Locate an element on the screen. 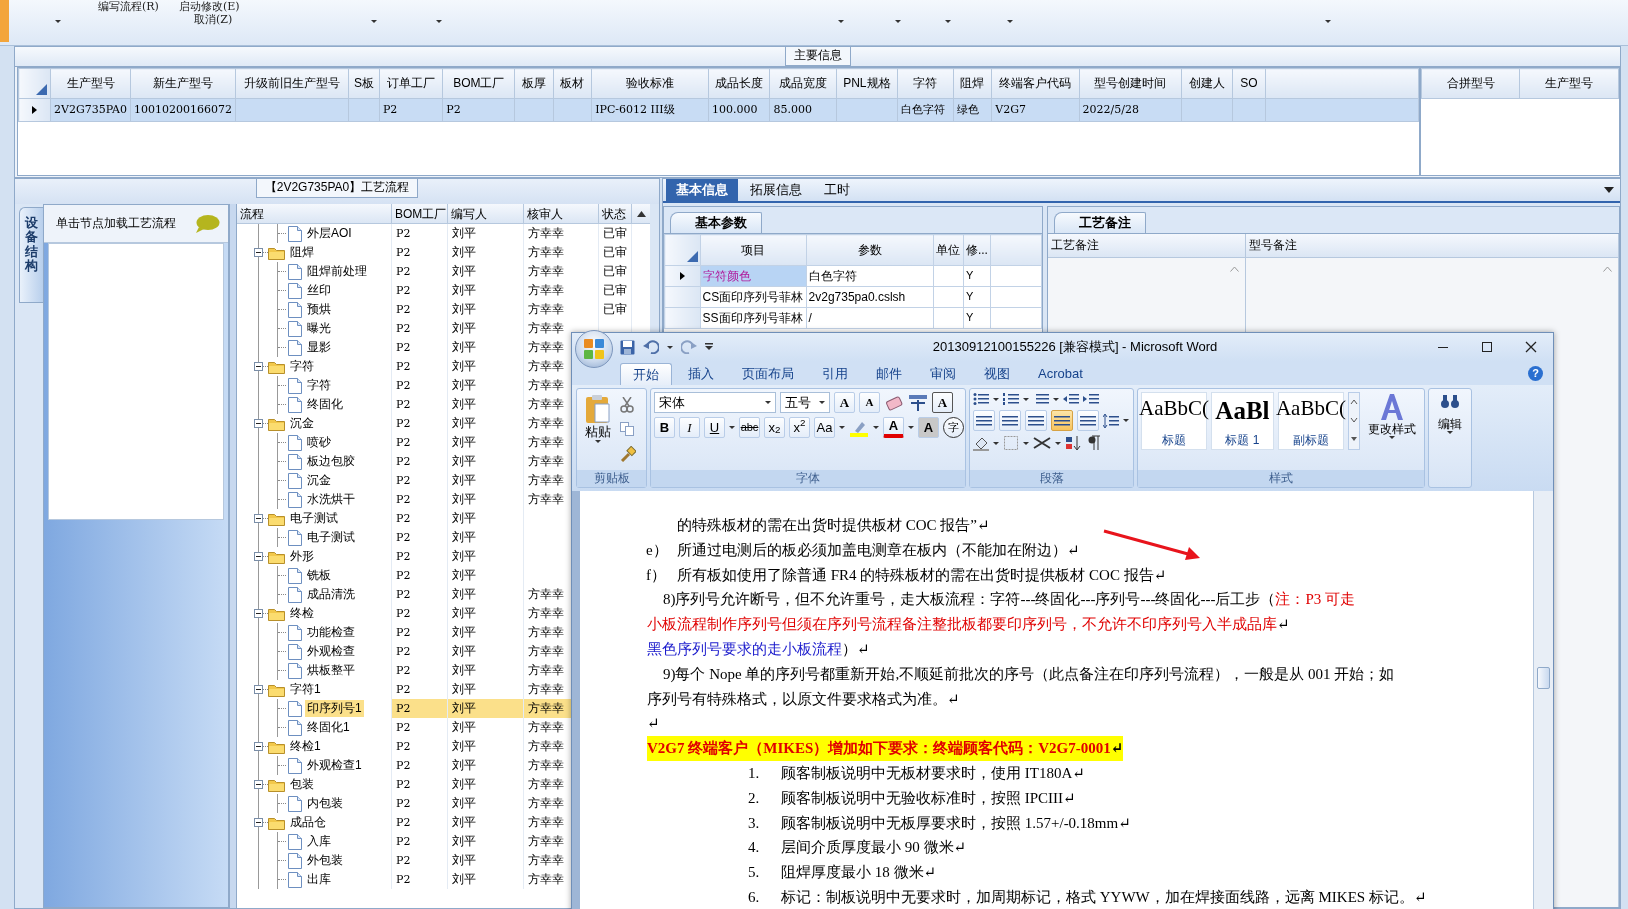  font-size-field: 五号 is located at coordinates (805, 402).